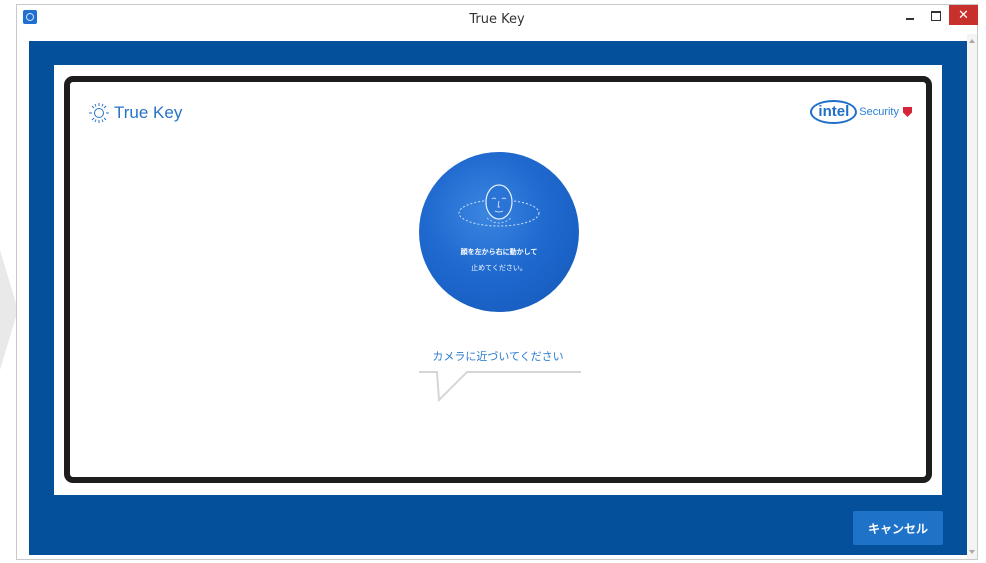  What do you see at coordinates (499, 205) in the screenshot?
I see `face-outline-icon` at bounding box center [499, 205].